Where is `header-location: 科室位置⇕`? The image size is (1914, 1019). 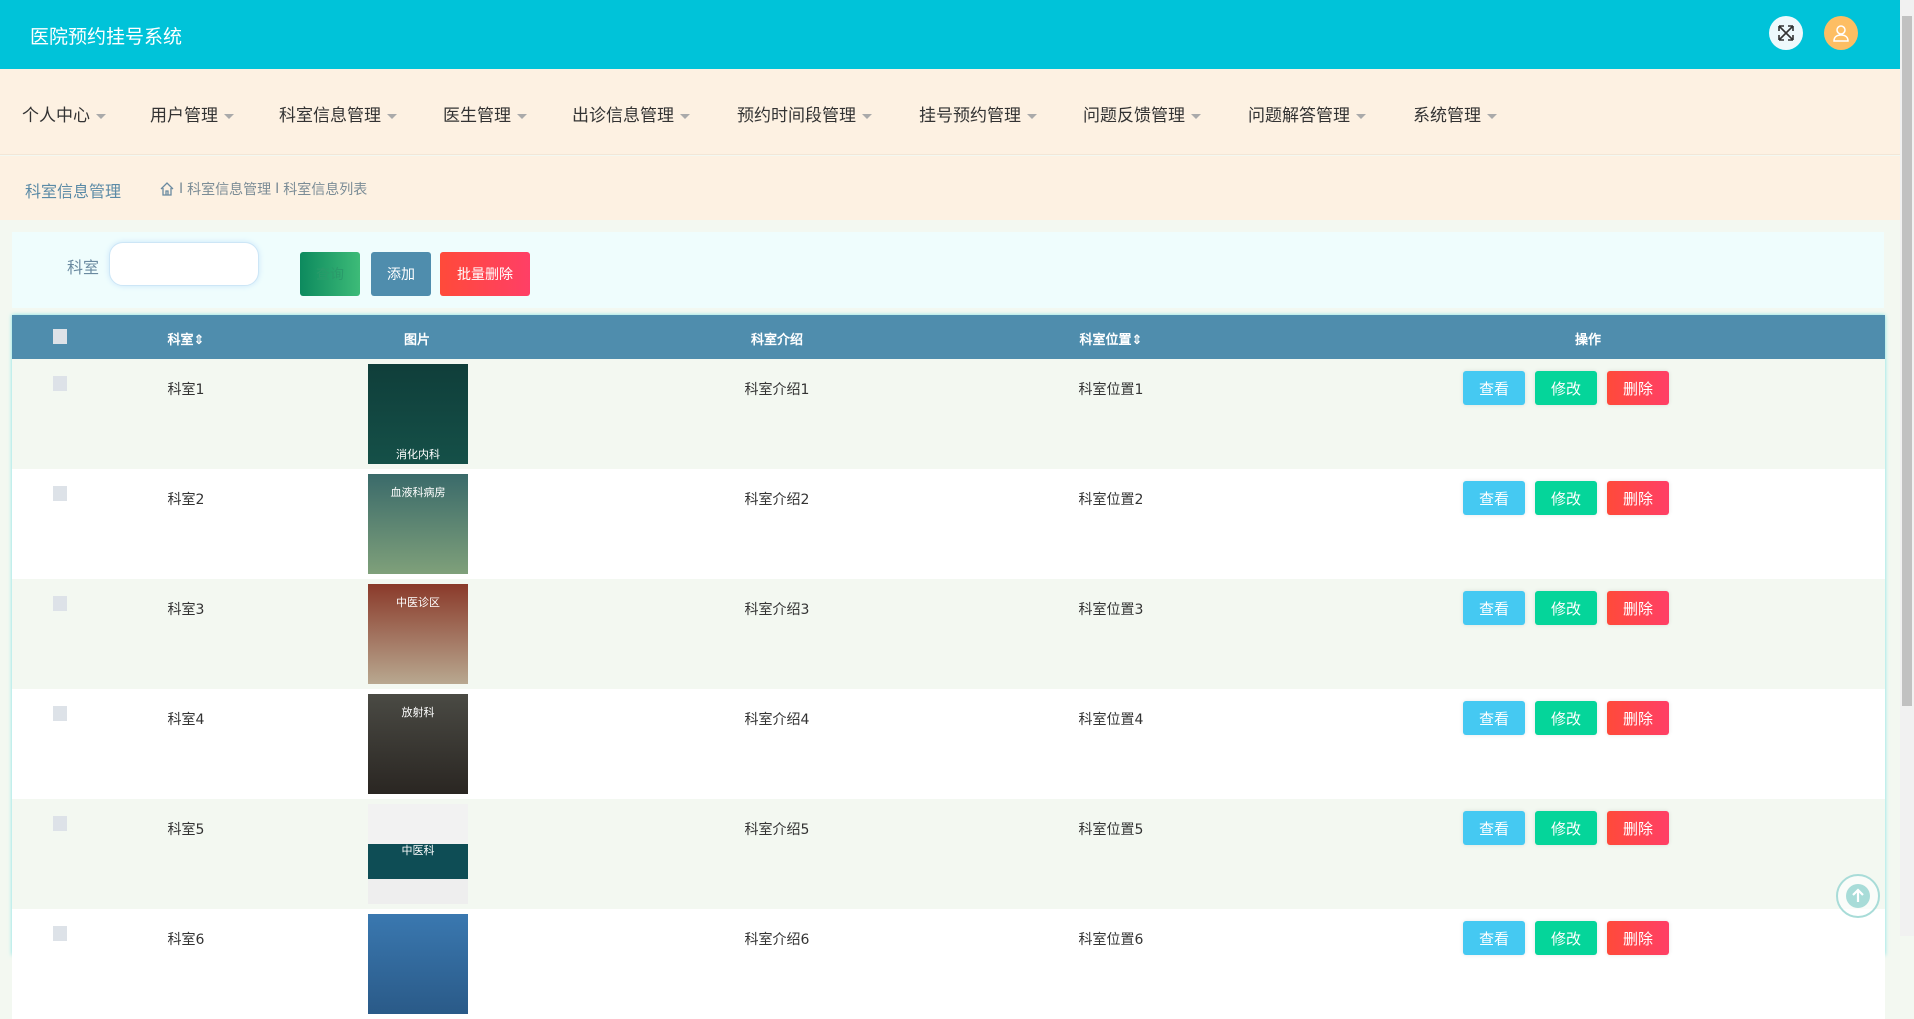 header-location: 科室位置⇕ is located at coordinates (1111, 338).